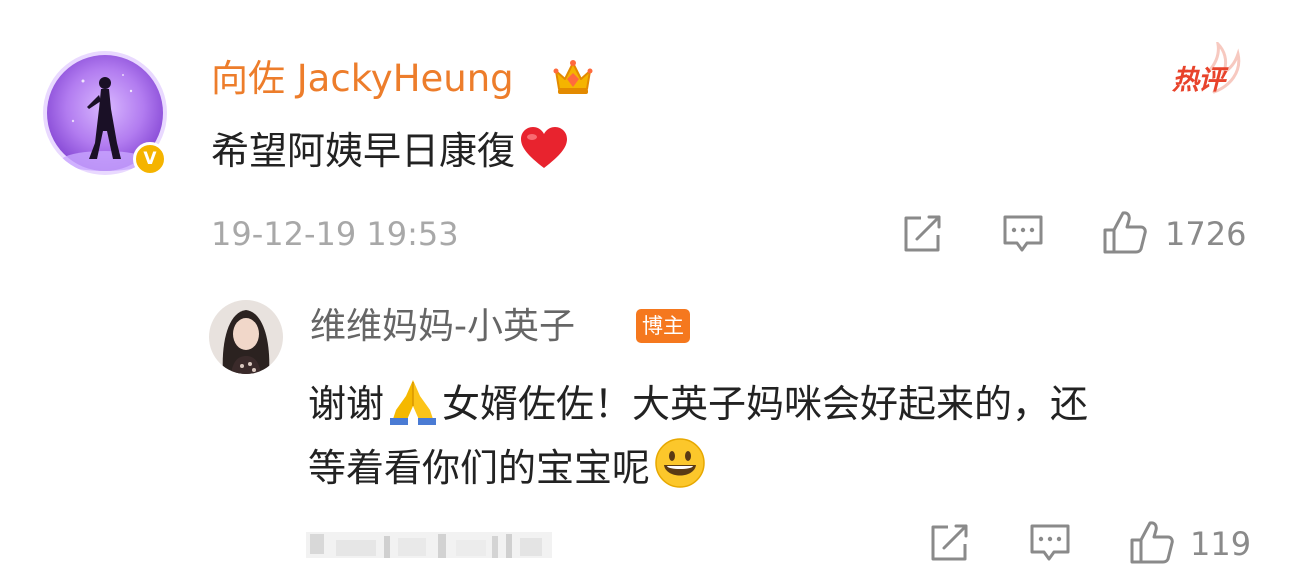 The width and height of the screenshot is (1290, 576). Describe the element at coordinates (949, 543) in the screenshot. I see `reply-share-icon` at that location.